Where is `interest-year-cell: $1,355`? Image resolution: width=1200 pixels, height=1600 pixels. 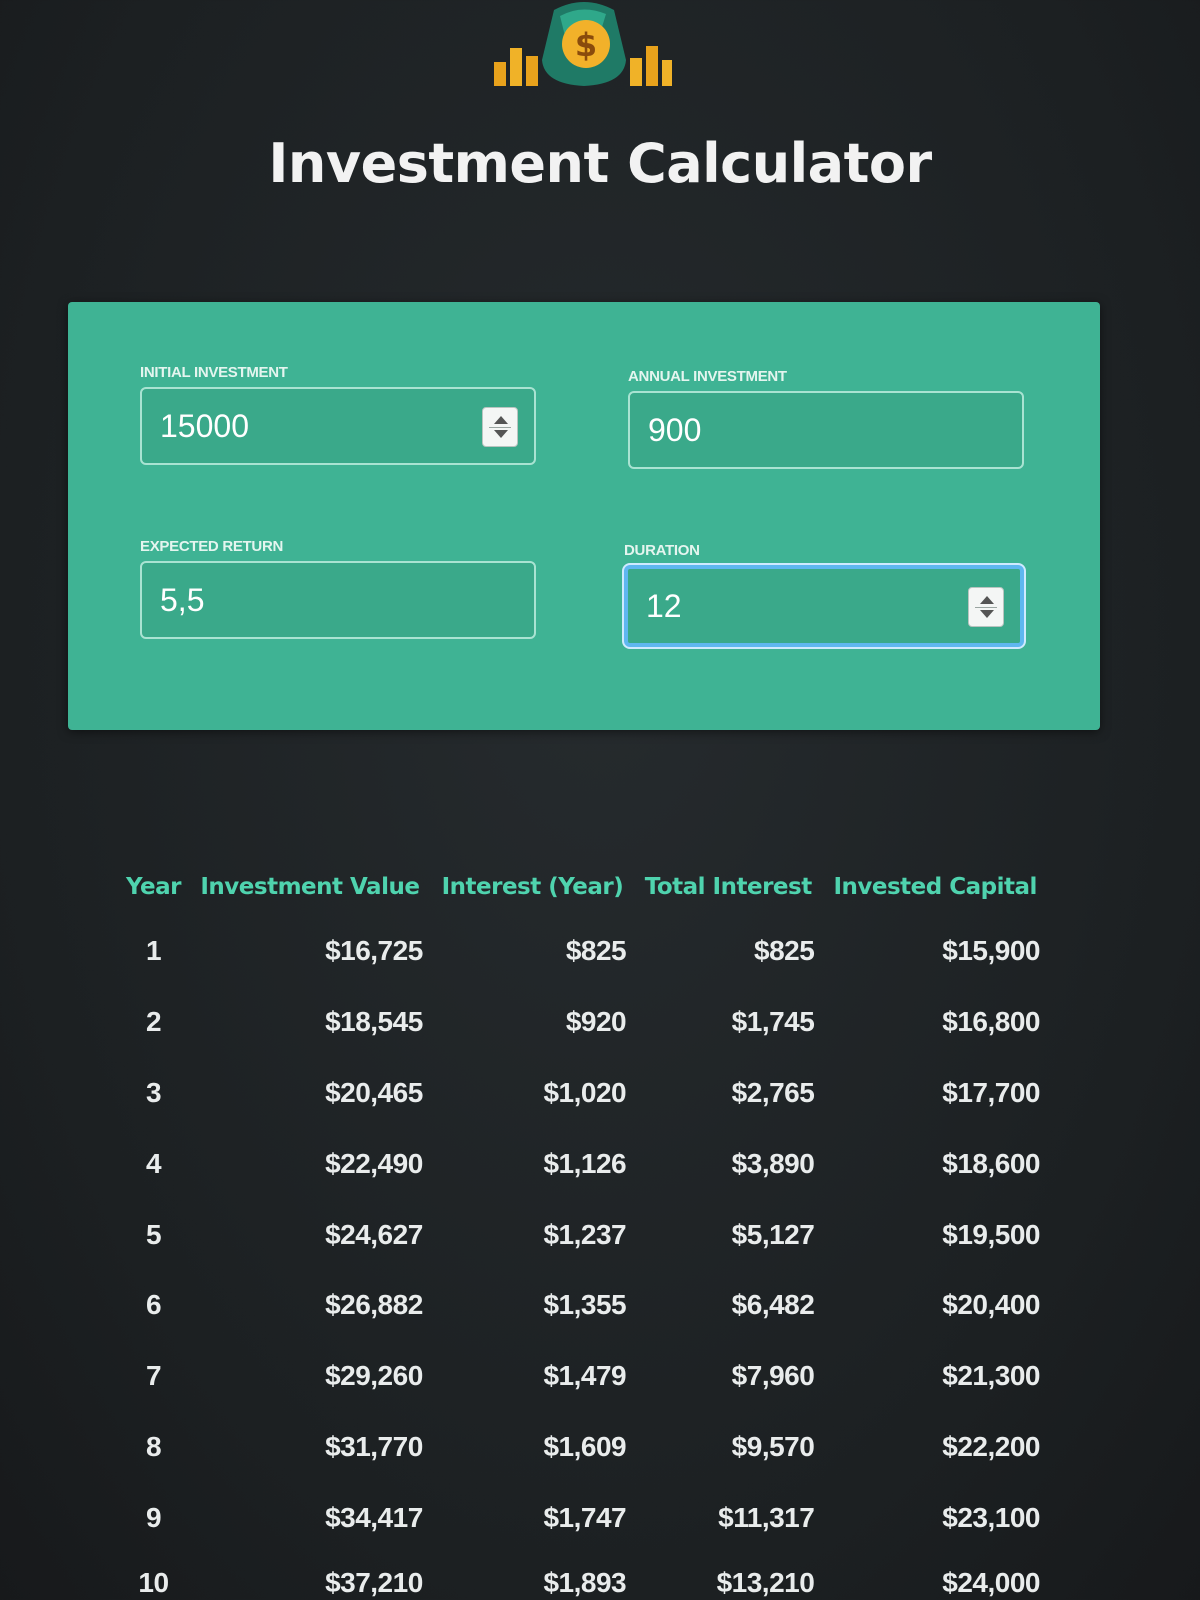 interest-year-cell: $1,355 is located at coordinates (585, 1305).